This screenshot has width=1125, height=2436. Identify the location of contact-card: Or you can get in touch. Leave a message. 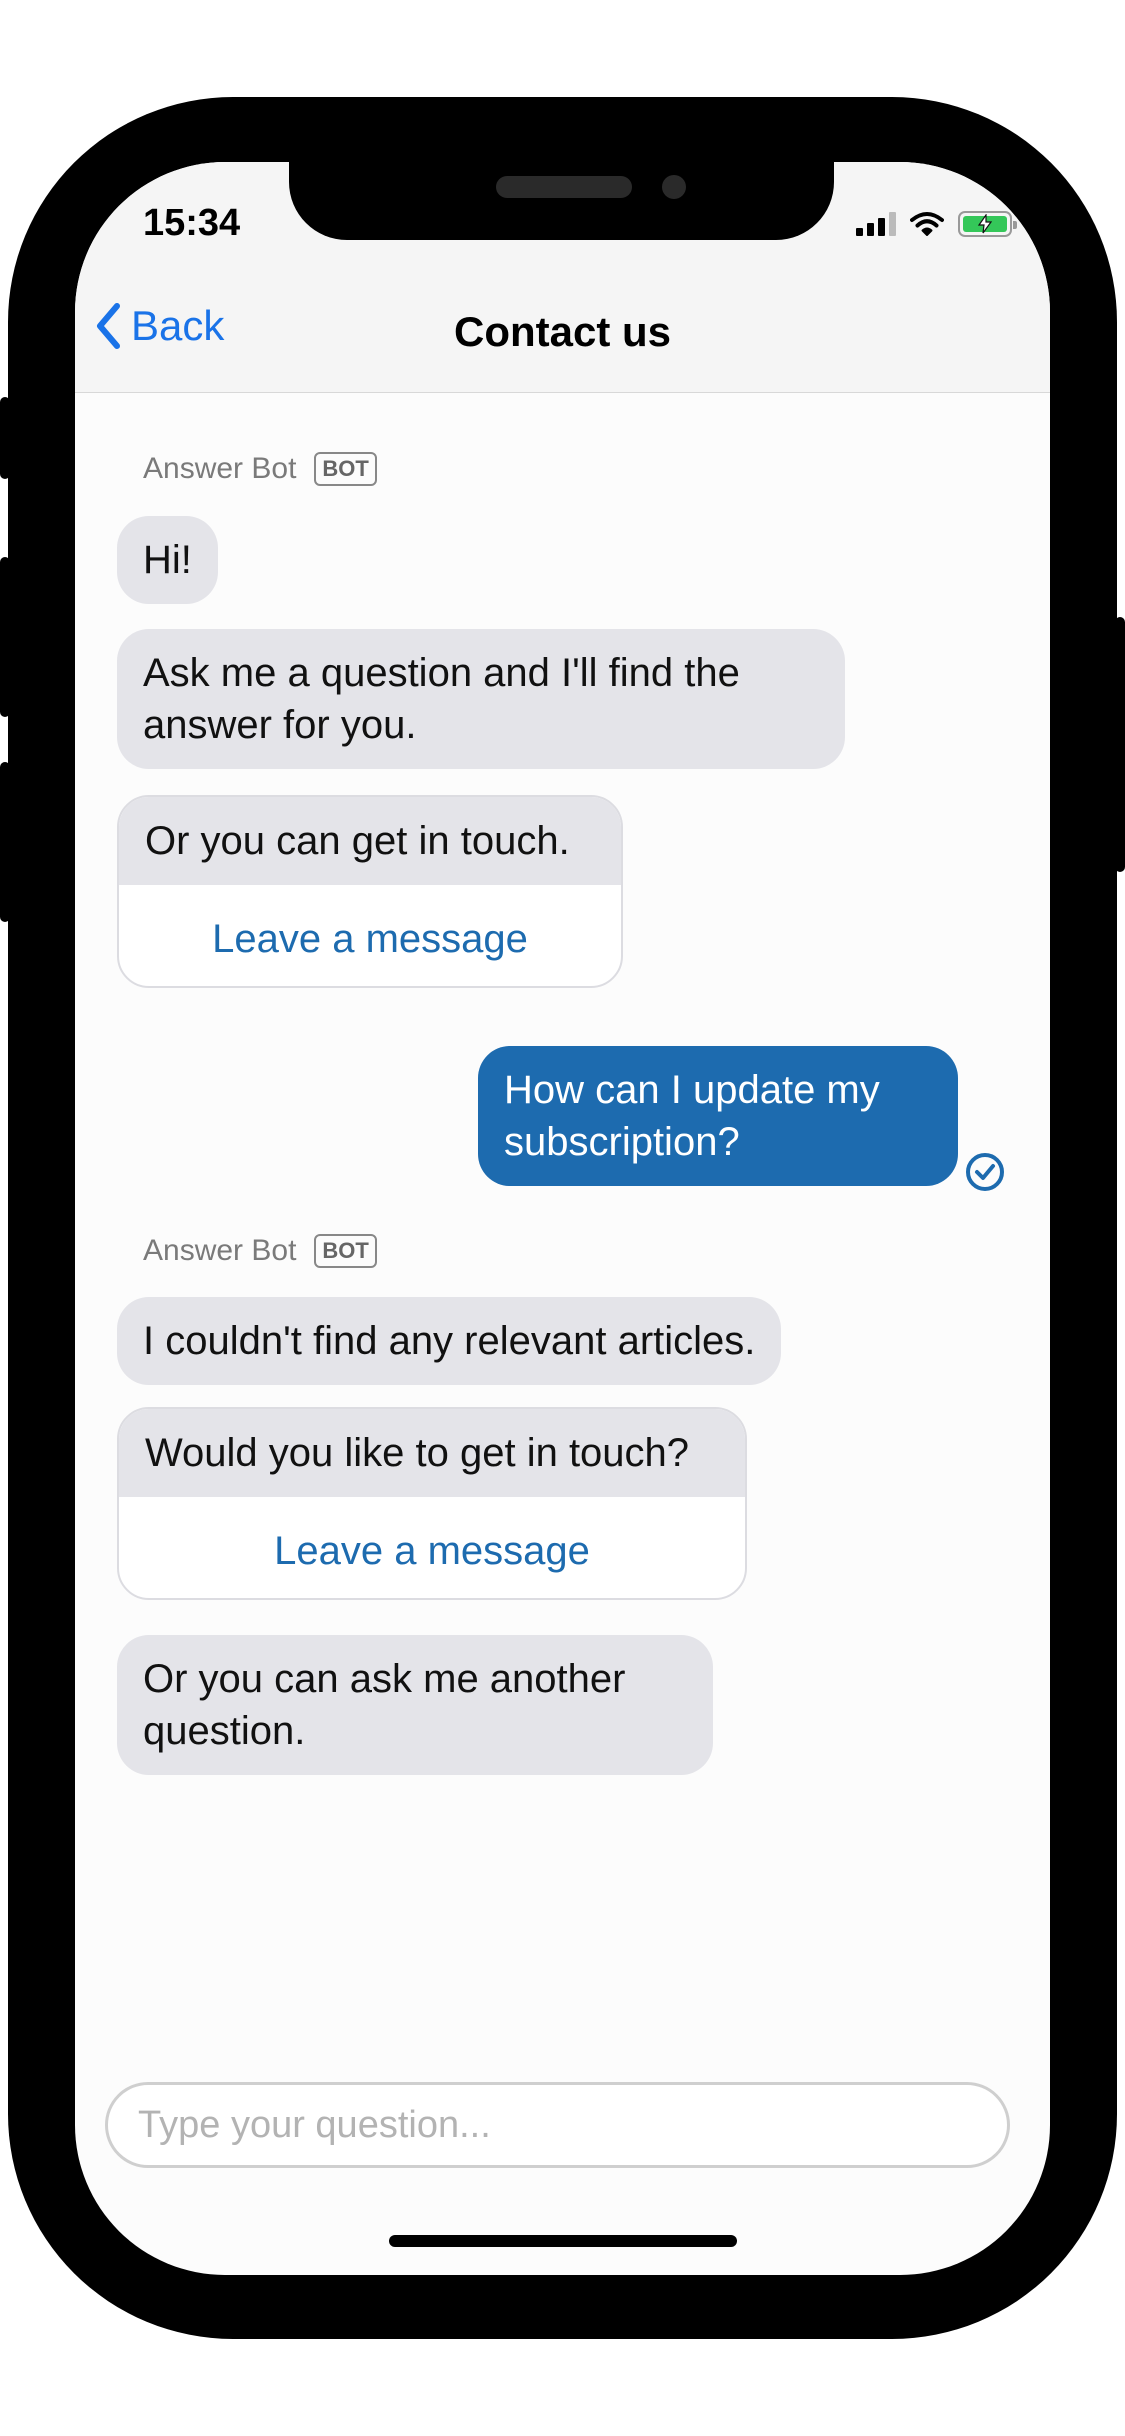
(370, 891).